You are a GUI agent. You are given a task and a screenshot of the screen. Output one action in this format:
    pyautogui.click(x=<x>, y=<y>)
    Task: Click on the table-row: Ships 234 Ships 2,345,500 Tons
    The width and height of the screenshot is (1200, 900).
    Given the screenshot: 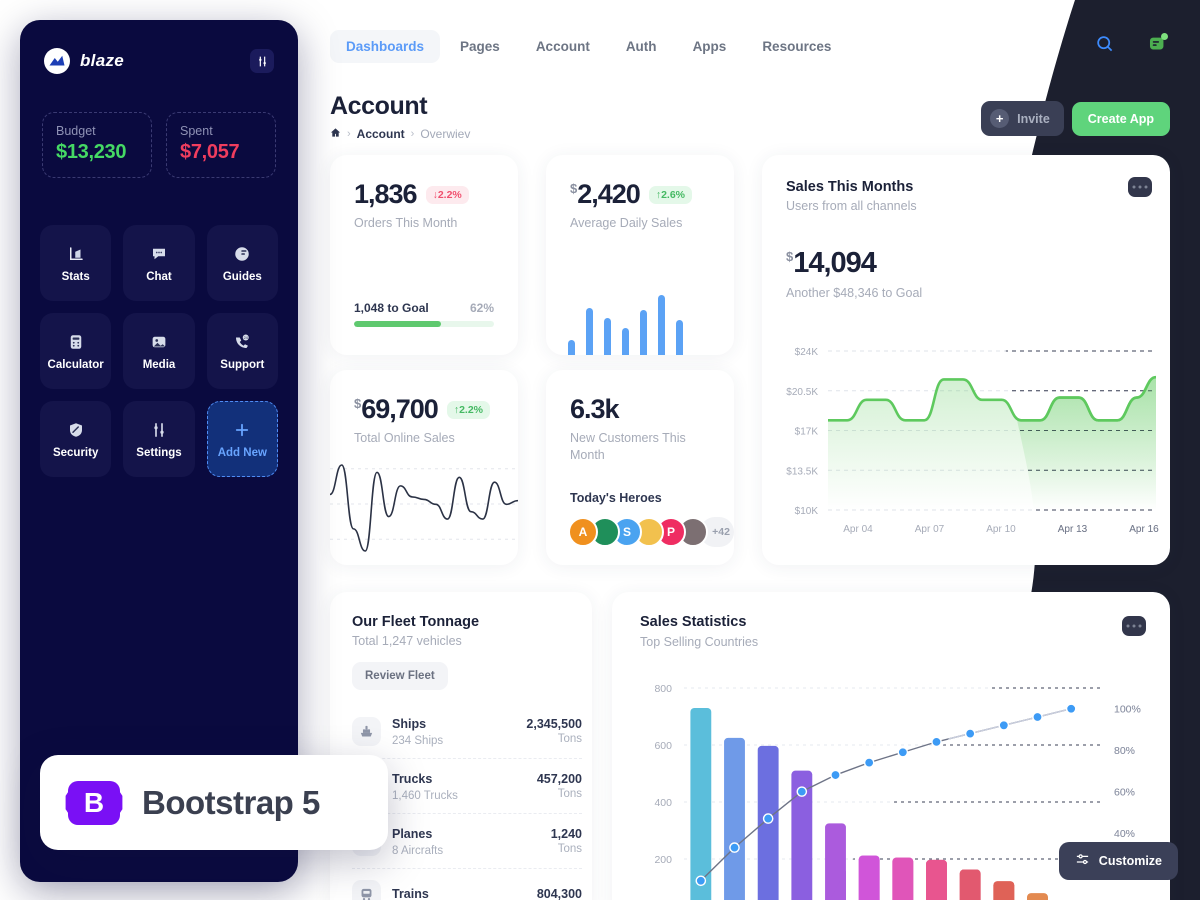 What is the action you would take?
    pyautogui.click(x=467, y=731)
    